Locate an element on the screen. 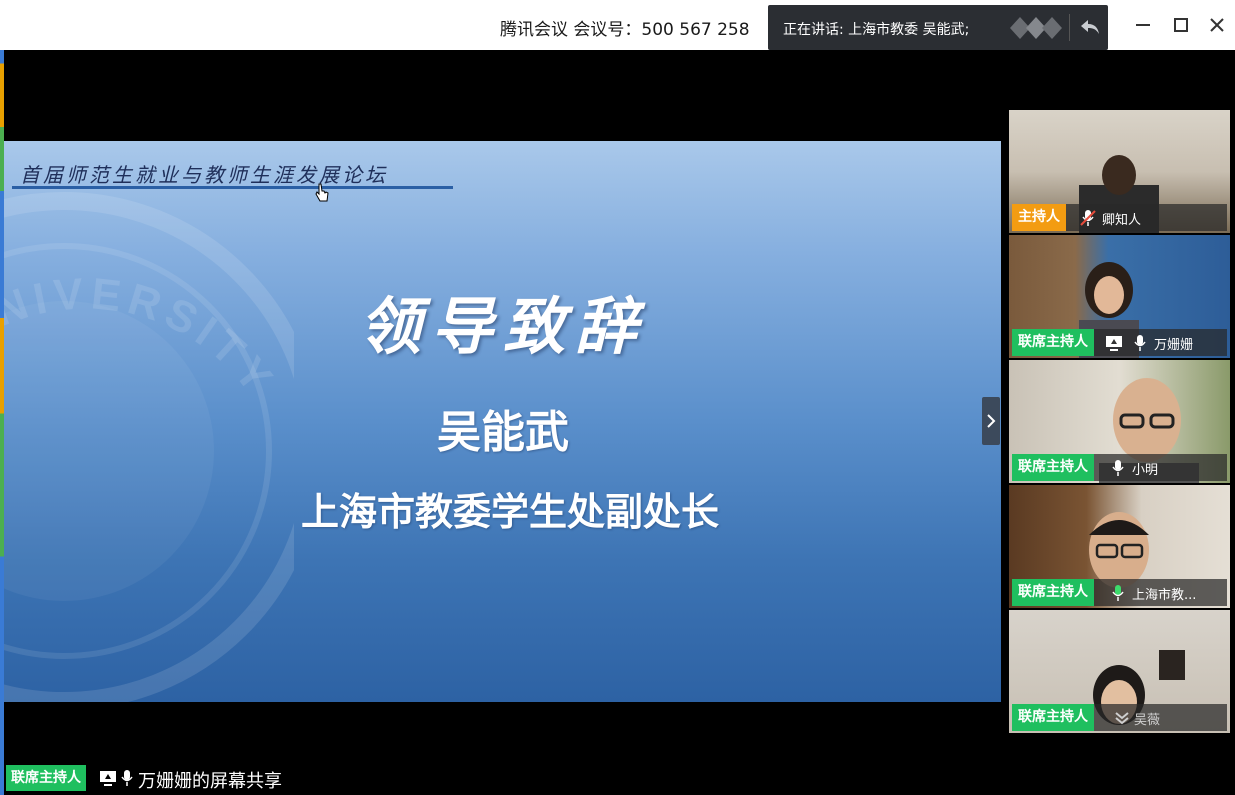 Image resolution: width=1235 pixels, height=795 pixels. participant-label: 联席主持人 小明 is located at coordinates (1119, 467).